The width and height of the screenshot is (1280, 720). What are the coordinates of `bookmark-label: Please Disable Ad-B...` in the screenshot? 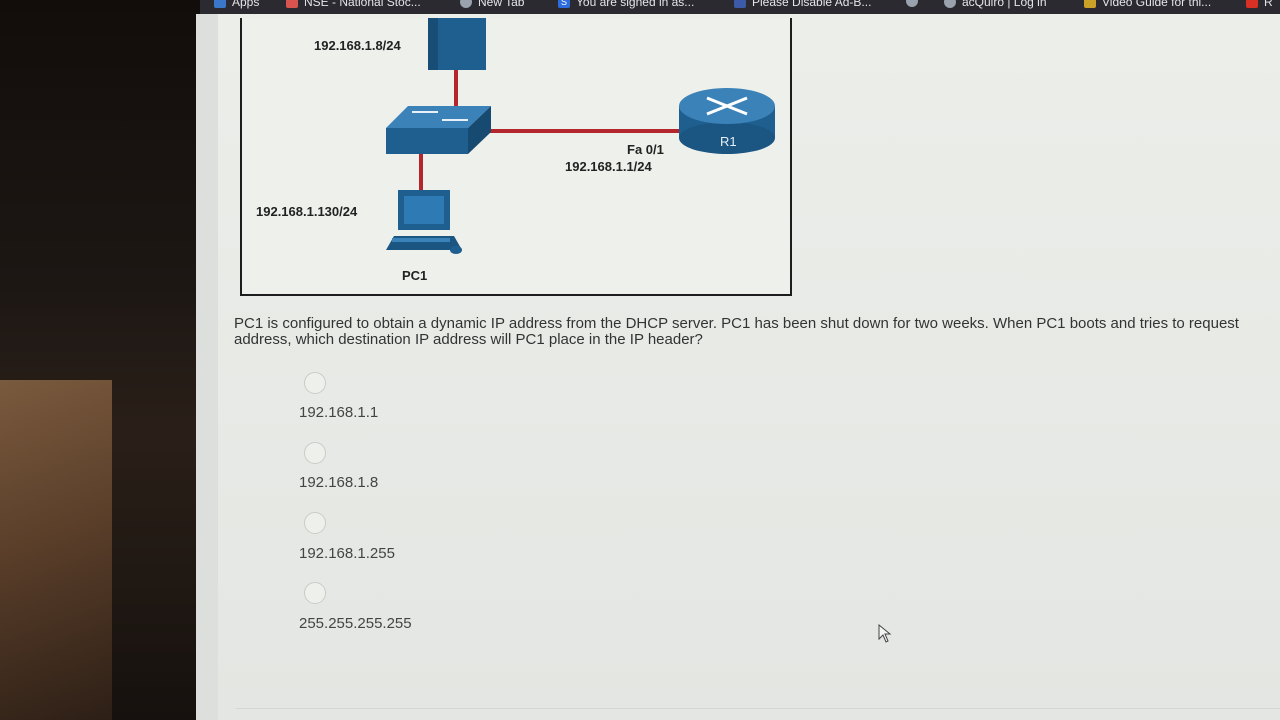 It's located at (812, 4).